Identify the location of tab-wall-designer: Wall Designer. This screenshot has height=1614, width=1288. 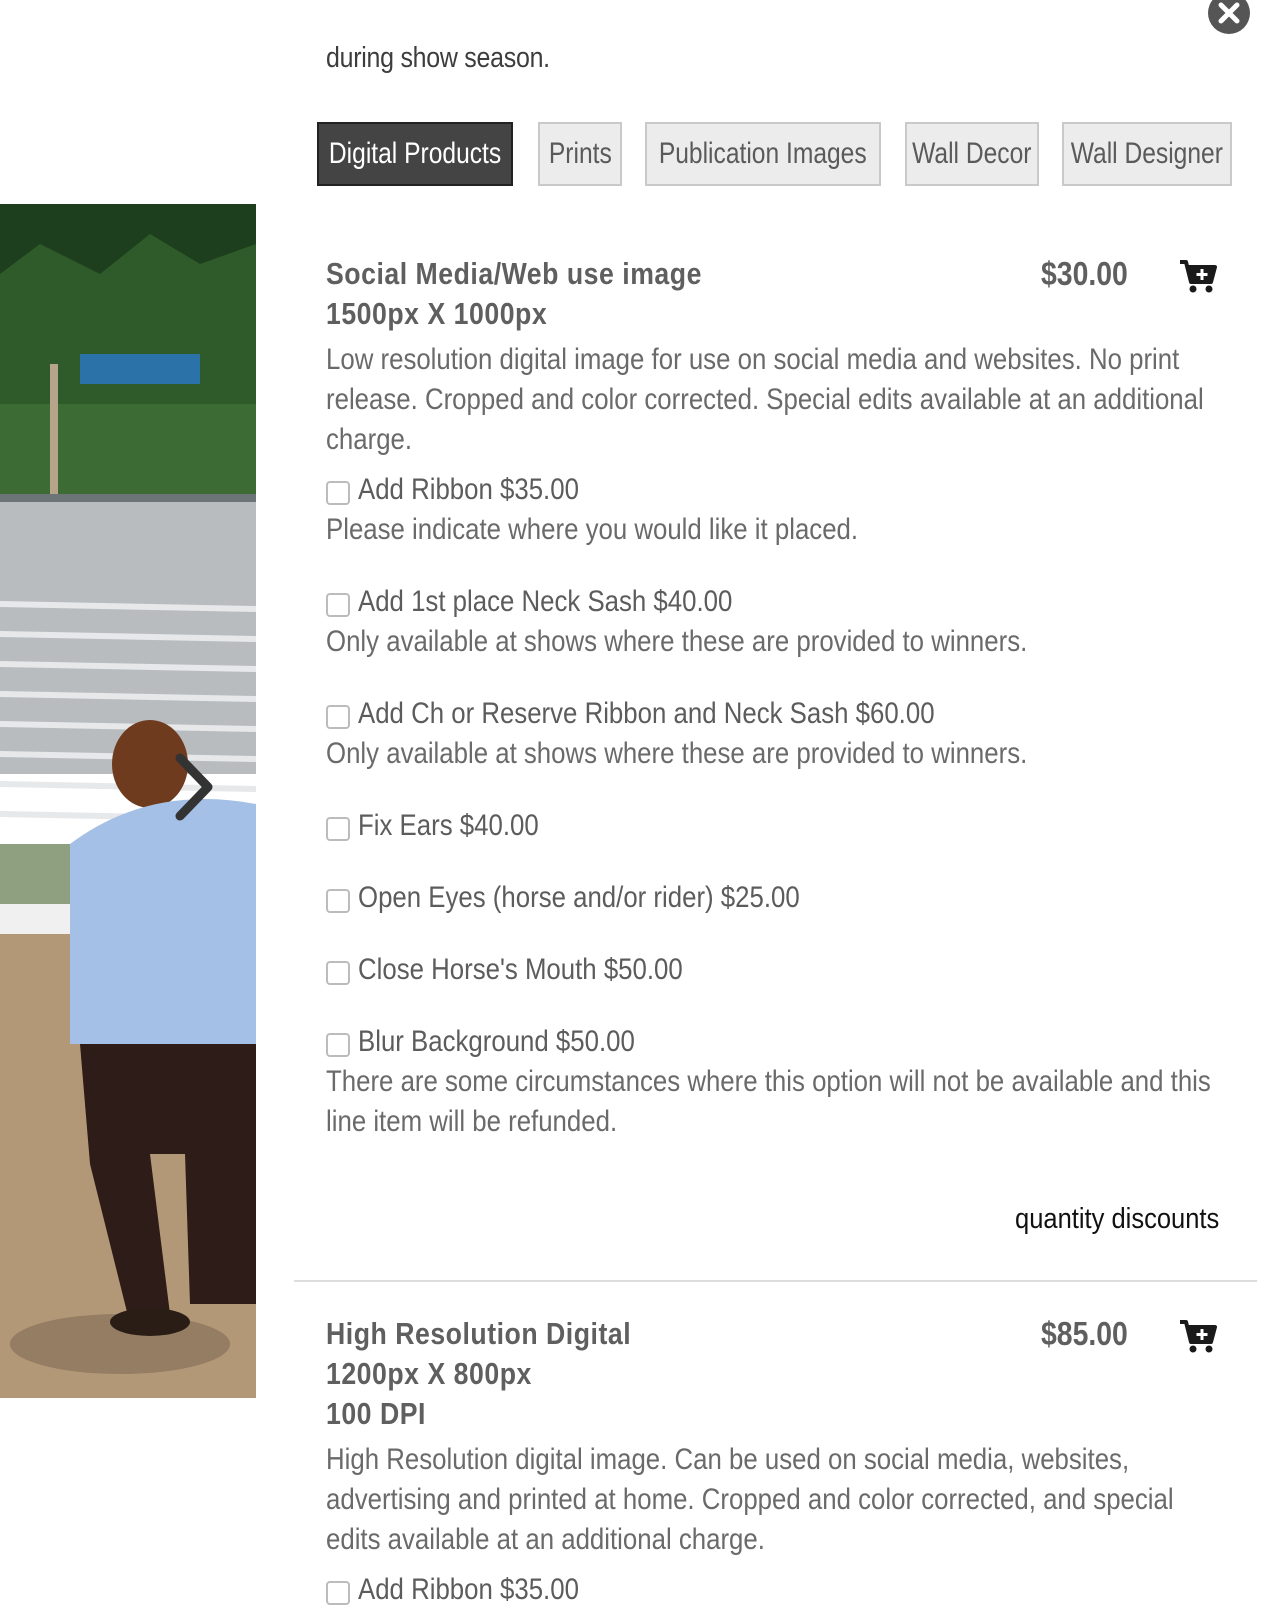
(1147, 154).